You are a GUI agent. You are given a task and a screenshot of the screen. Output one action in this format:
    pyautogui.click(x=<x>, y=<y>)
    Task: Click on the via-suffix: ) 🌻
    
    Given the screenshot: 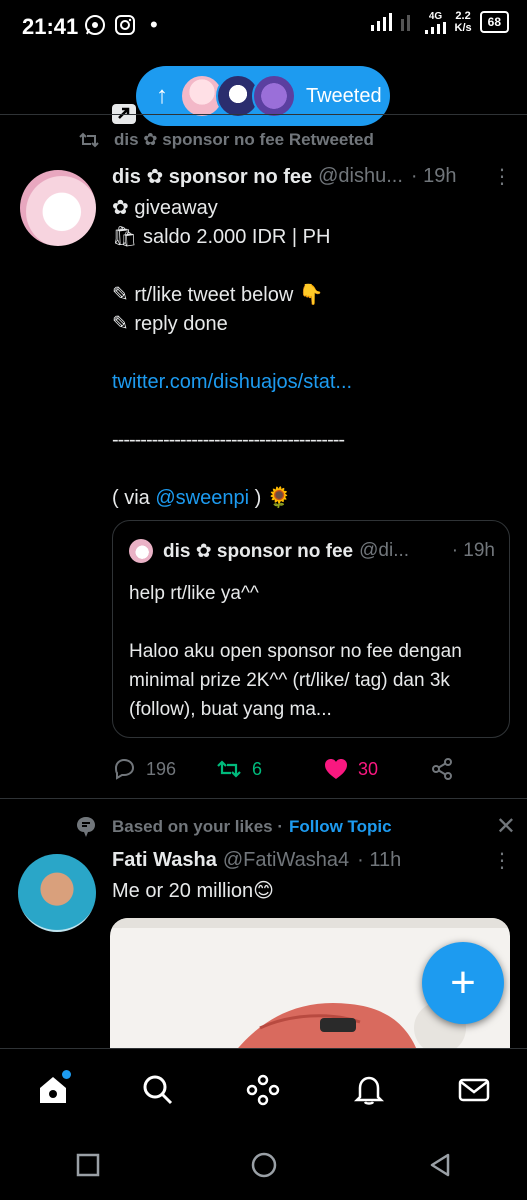 What is the action you would take?
    pyautogui.click(x=270, y=498)
    